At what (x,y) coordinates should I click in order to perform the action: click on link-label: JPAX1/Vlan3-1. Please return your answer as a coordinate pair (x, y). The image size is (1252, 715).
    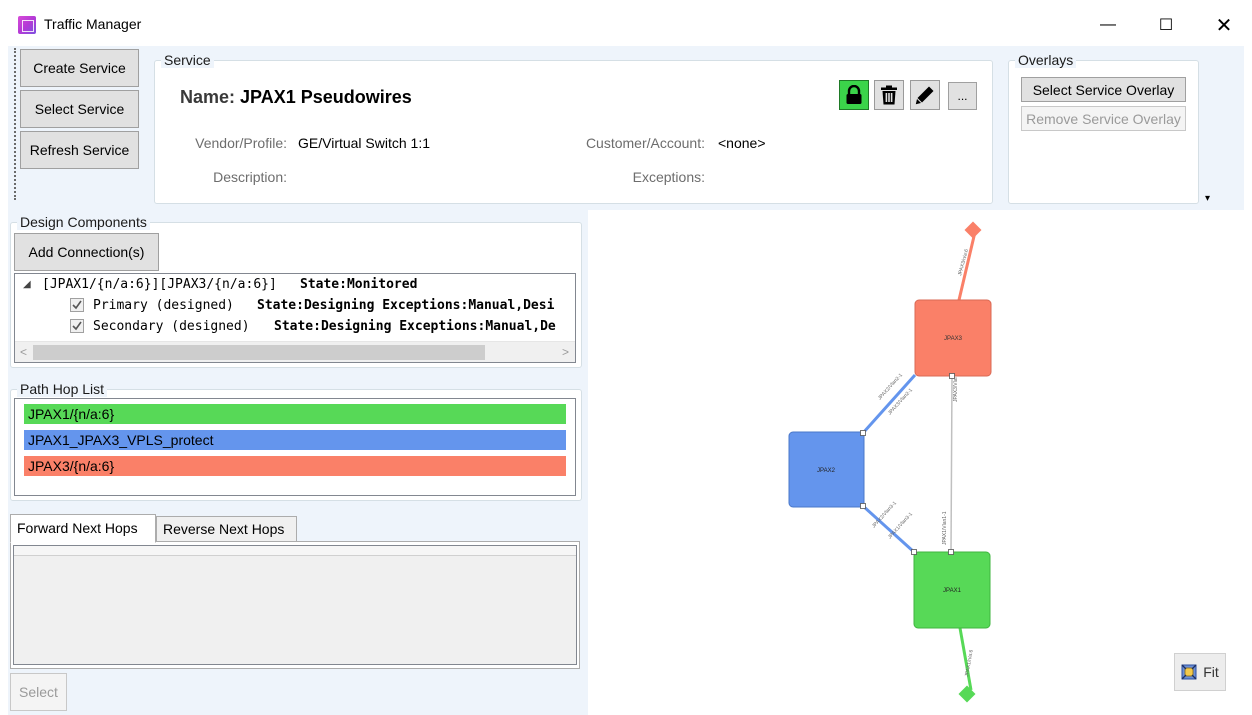
    Looking at the image, I should click on (900, 525).